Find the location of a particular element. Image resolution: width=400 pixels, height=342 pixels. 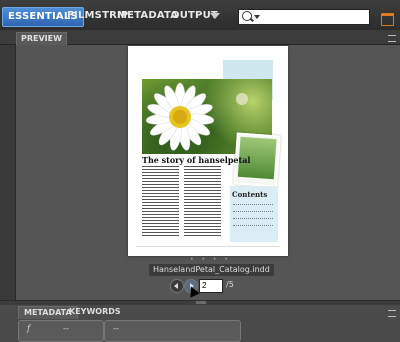

page-footer-rule is located at coordinates (208, 247).